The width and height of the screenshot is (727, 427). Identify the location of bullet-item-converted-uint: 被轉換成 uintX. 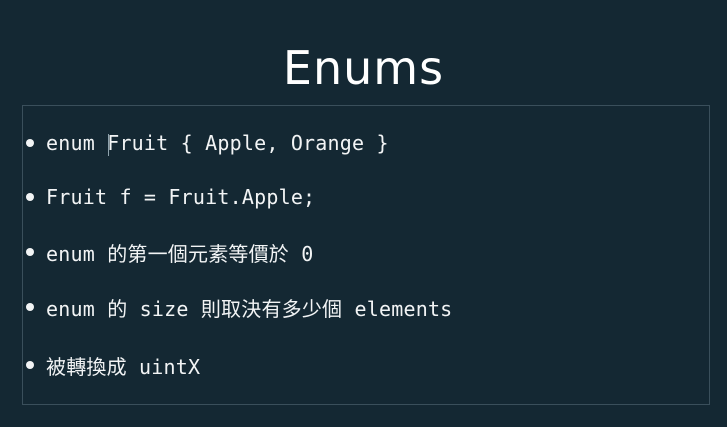
(111, 365).